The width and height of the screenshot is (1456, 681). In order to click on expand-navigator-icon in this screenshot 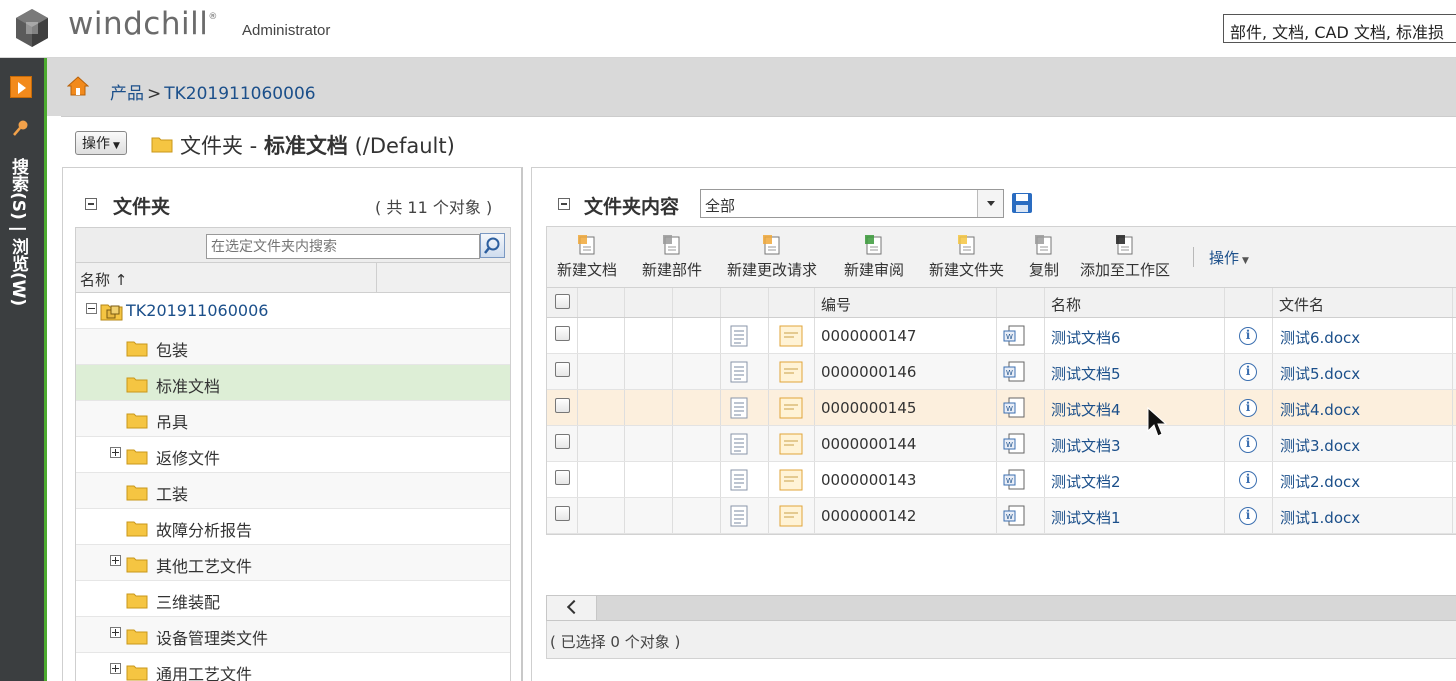, I will do `click(21, 87)`.